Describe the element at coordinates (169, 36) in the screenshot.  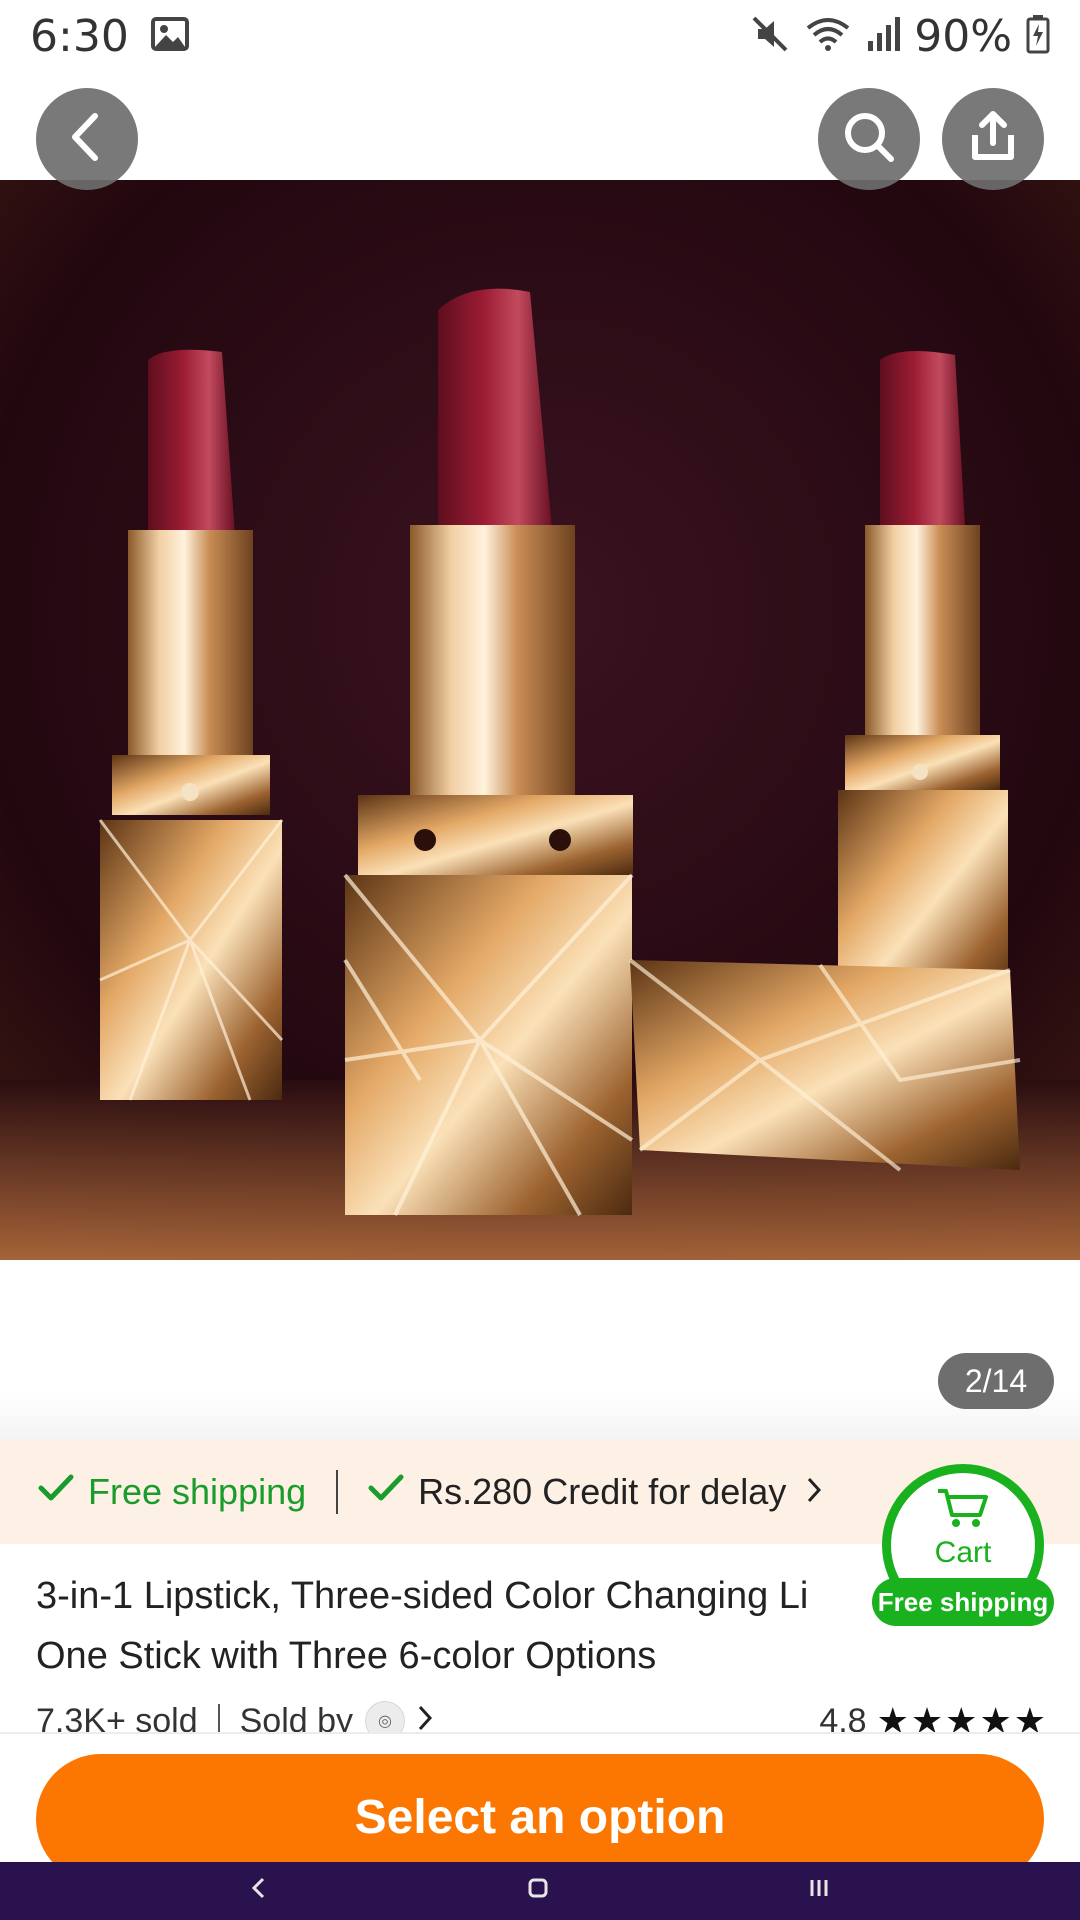
I see `image-icon` at that location.